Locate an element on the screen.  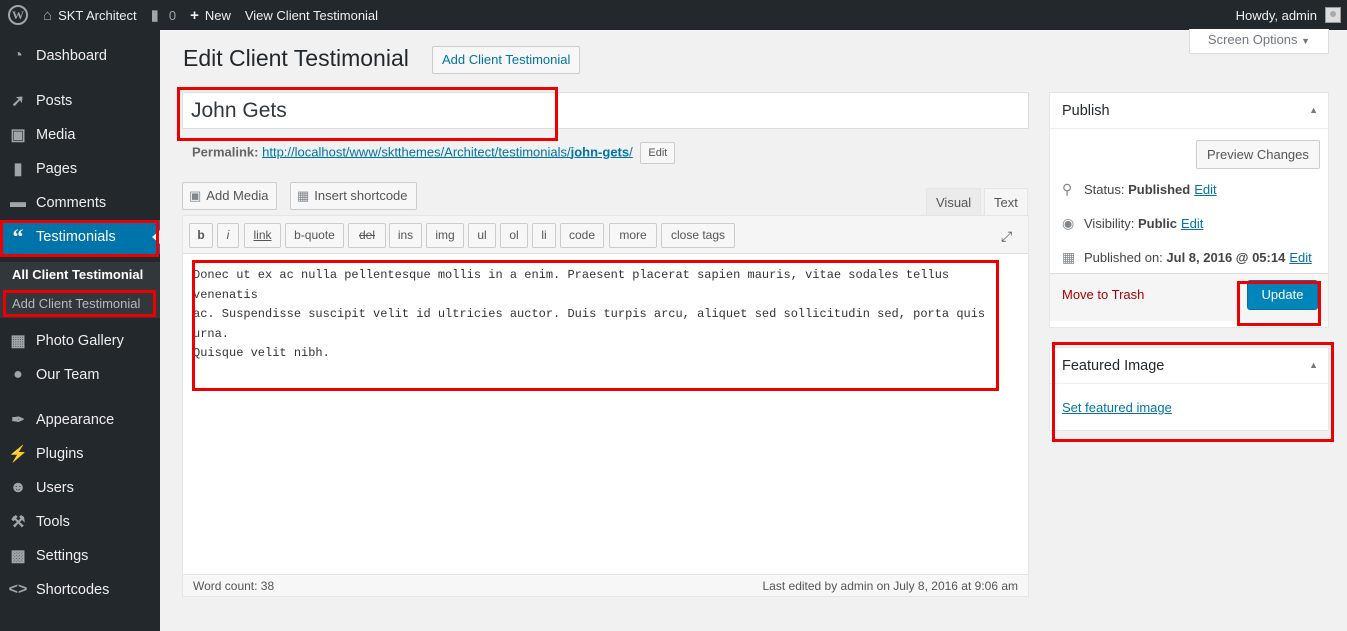
highlight-update-button is located at coordinates (1279, 303).